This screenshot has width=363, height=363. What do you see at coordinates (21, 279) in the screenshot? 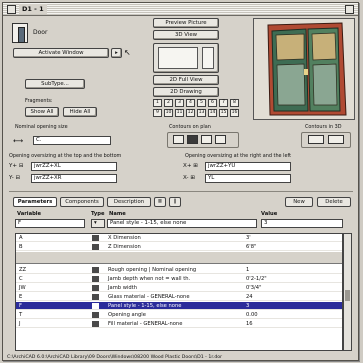
I see `row-variable: C` at bounding box center [21, 279].